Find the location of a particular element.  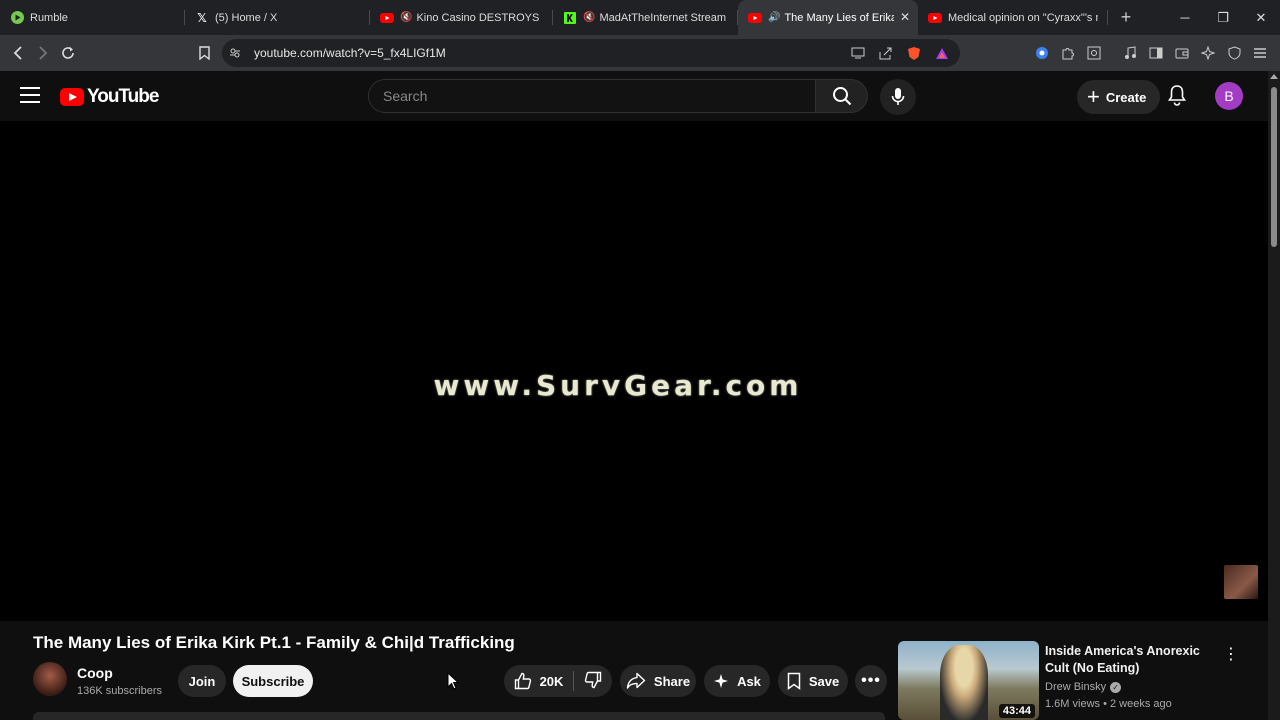

wallet-icon is located at coordinates (1182, 53).